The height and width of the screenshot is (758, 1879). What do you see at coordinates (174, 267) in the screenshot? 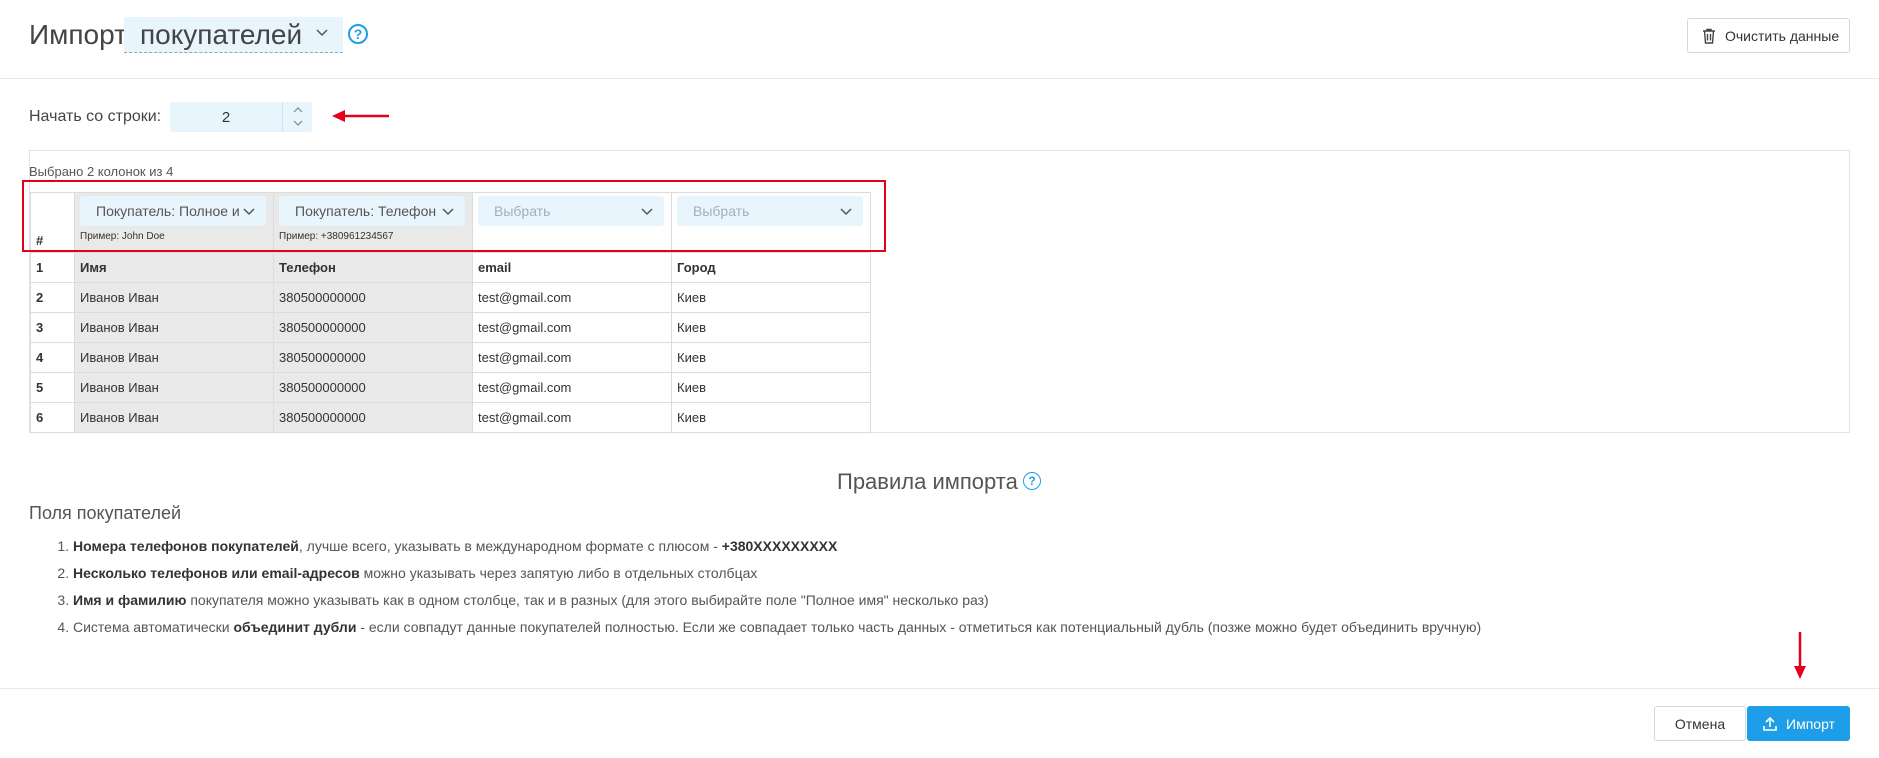
I see `table-cell: Имя` at bounding box center [174, 267].